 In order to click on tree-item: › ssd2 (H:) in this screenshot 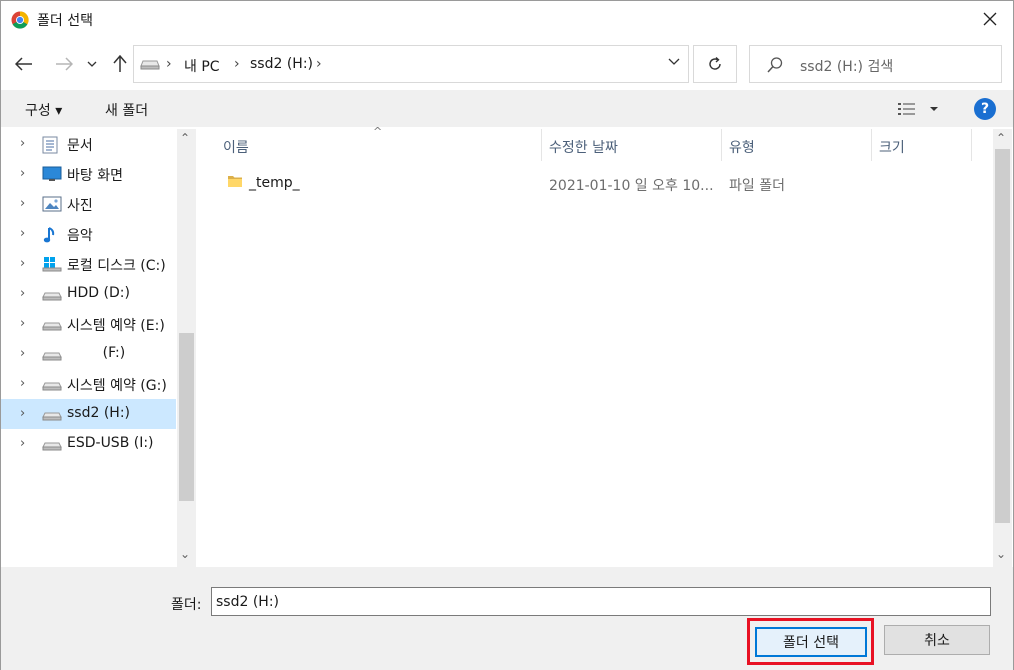, I will do `click(88, 414)`.